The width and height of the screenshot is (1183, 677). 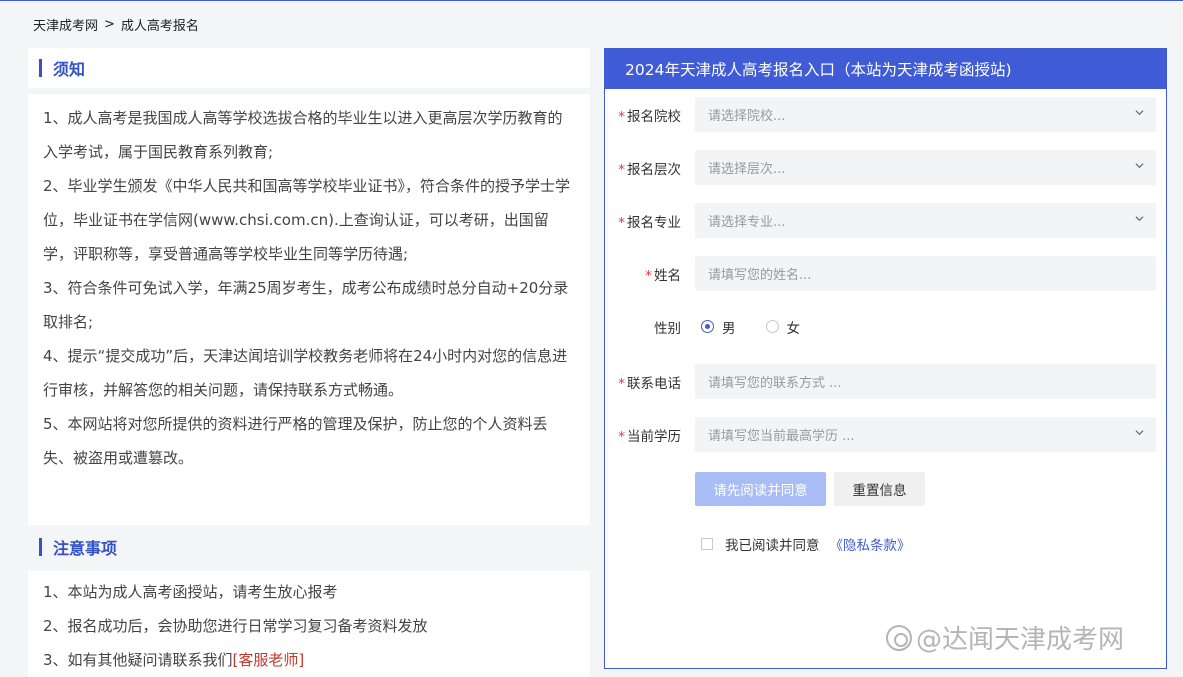 What do you see at coordinates (760, 489) in the screenshot?
I see `submit-button: 请先阅读并同意` at bounding box center [760, 489].